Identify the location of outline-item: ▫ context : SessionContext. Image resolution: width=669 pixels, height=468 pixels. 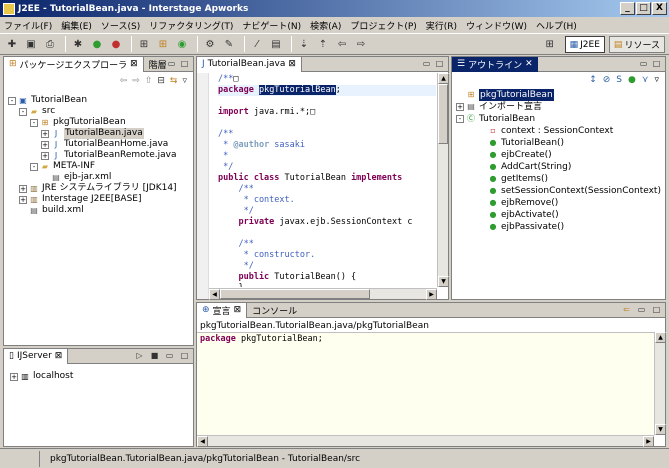
(559, 131).